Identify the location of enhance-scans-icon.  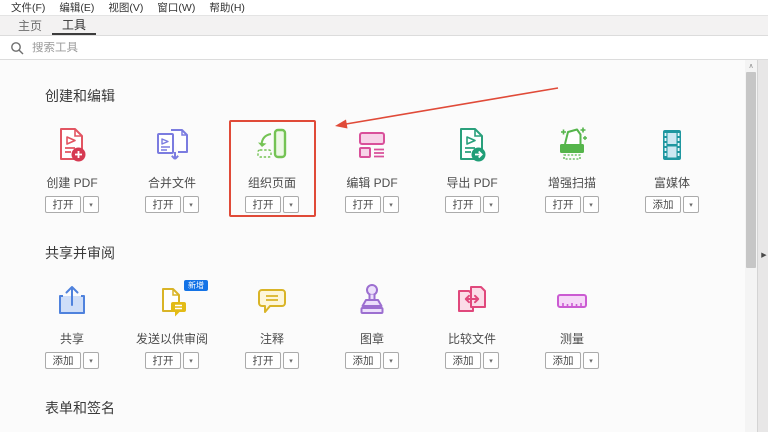
(573, 143).